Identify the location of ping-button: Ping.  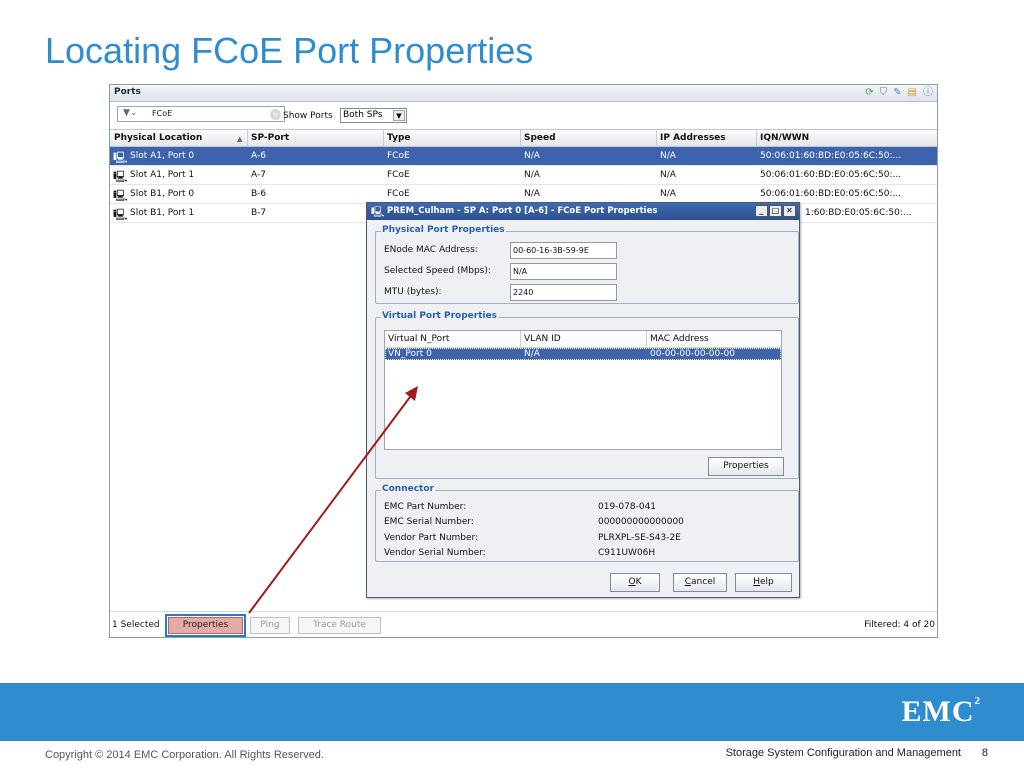
(270, 625).